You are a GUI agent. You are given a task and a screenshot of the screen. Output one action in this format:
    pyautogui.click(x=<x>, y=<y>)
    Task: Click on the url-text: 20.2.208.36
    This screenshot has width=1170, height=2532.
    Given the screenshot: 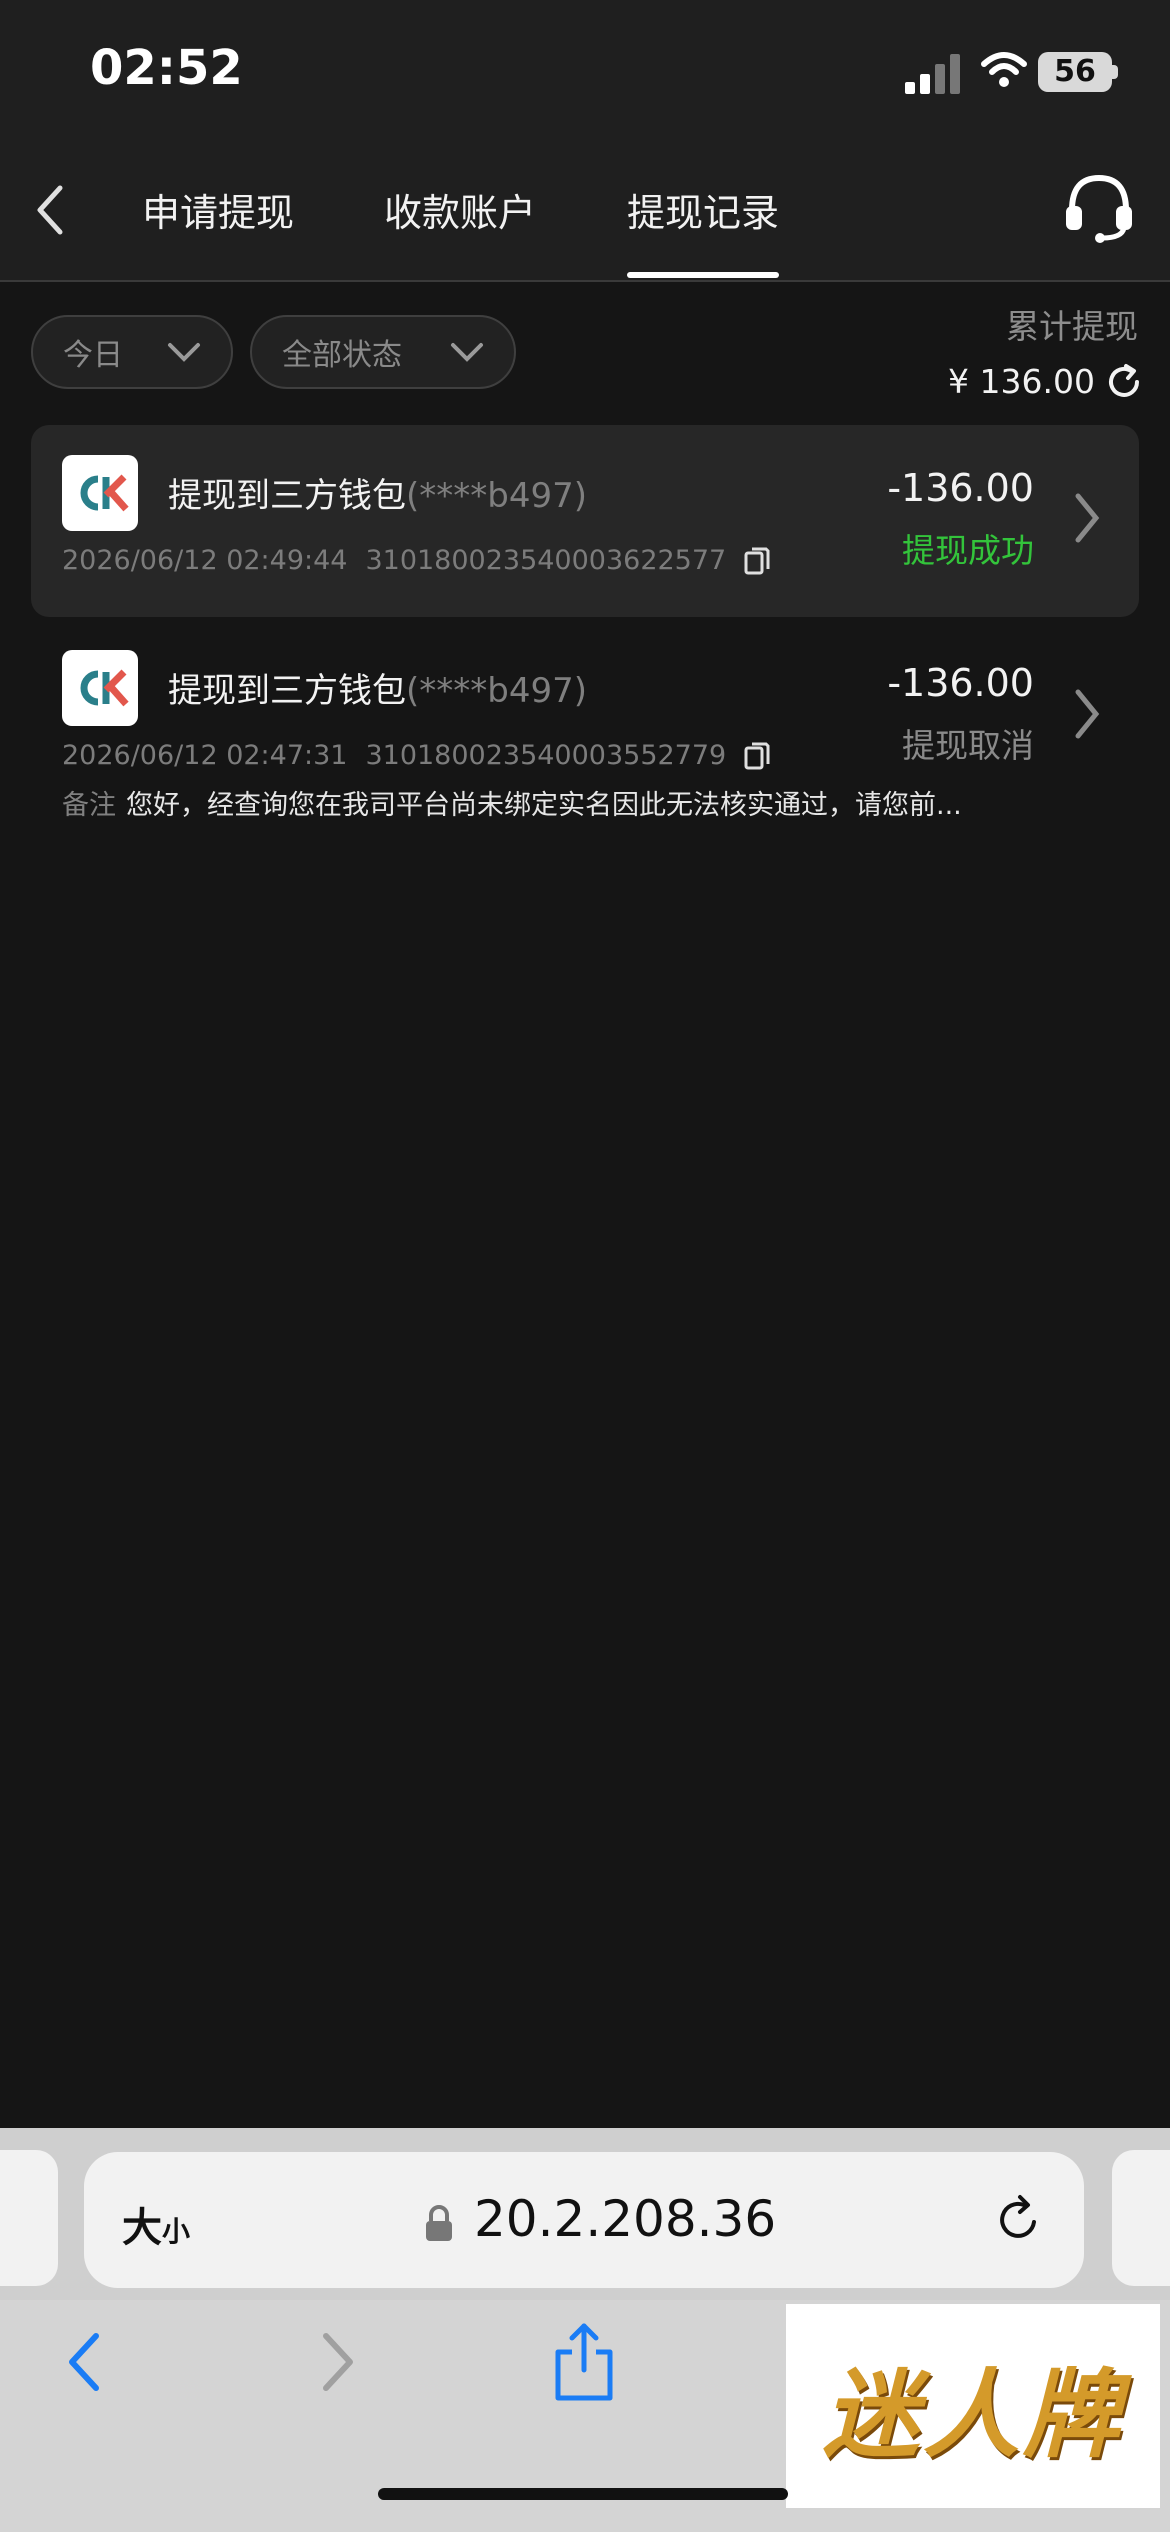 What is the action you would take?
    pyautogui.click(x=625, y=2219)
    